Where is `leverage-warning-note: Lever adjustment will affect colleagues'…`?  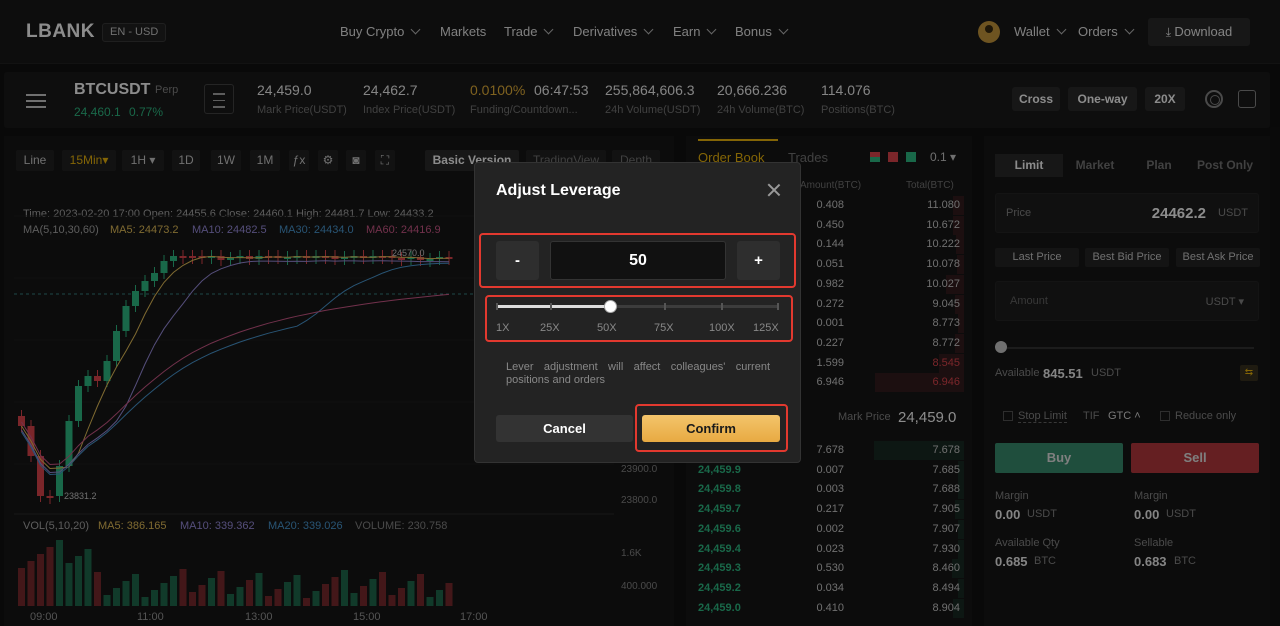 leverage-warning-note: Lever adjustment will affect colleagues'… is located at coordinates (638, 373).